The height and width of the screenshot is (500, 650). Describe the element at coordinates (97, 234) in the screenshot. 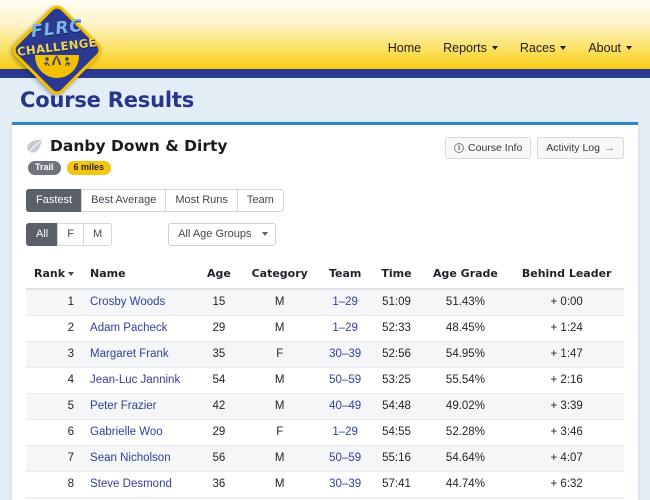

I see `gender-filter-male: M` at that location.